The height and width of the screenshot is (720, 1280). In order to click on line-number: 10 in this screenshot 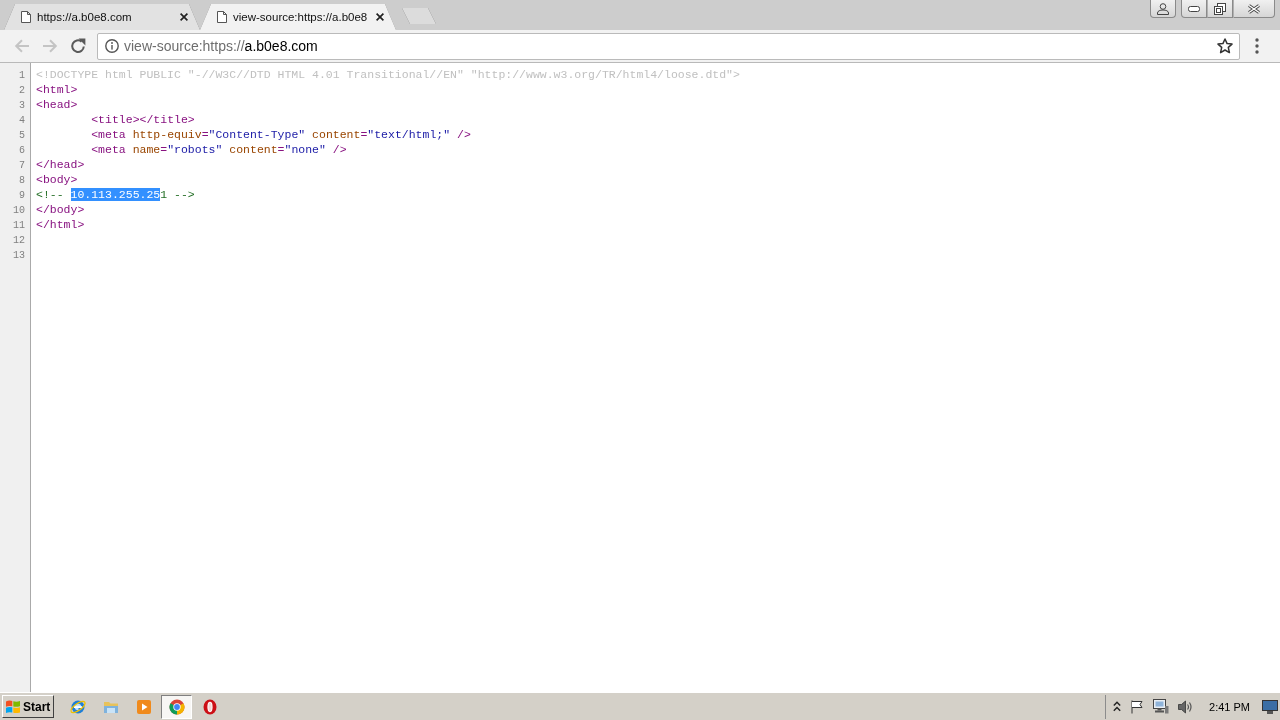, I will do `click(19, 210)`.